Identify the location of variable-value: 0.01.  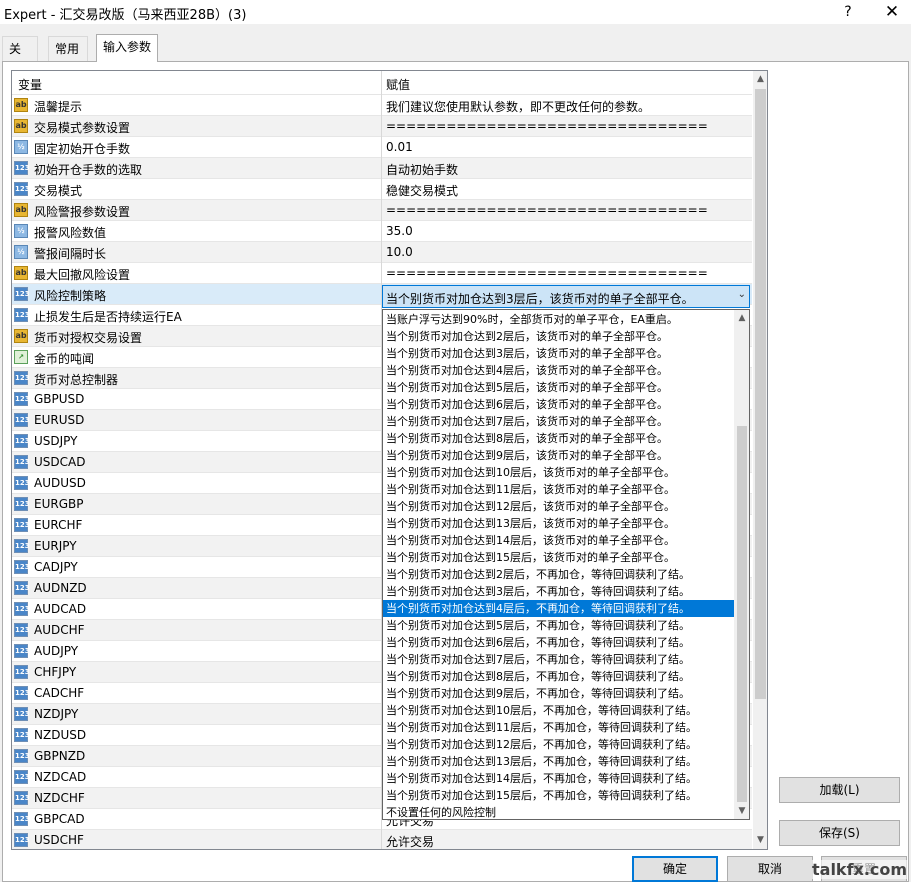
(399, 147).